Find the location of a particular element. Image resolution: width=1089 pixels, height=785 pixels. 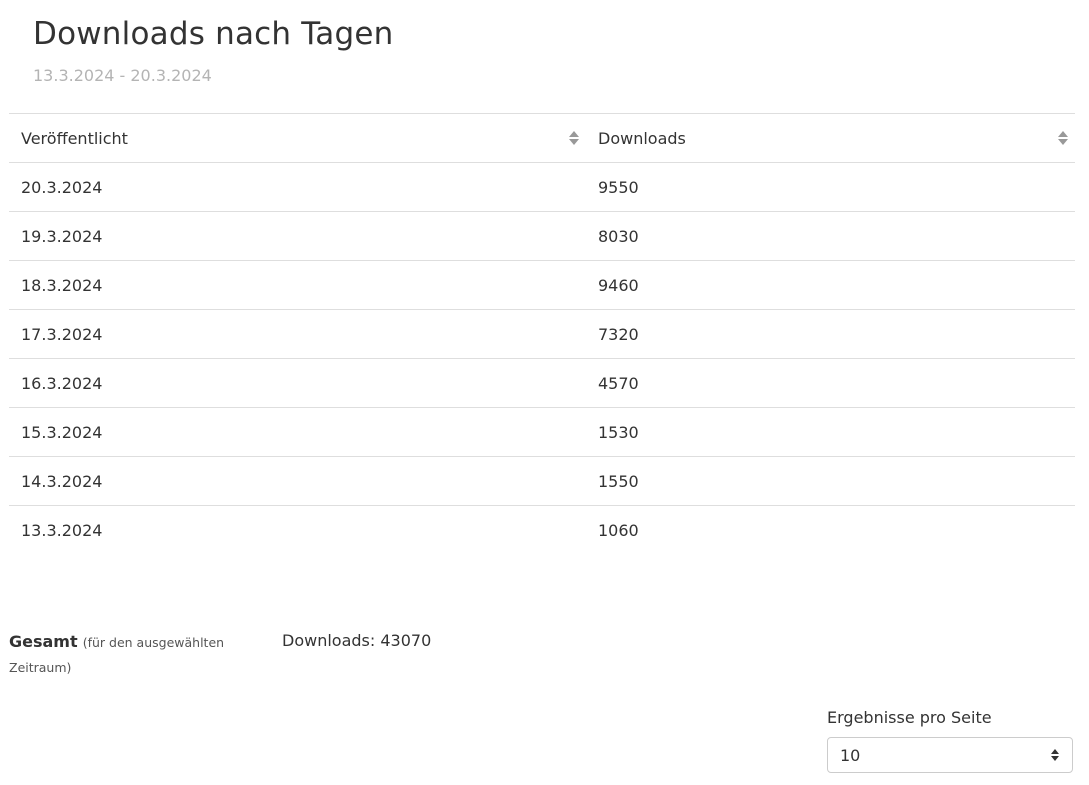

table-row: 20.3.2024 9550 is located at coordinates (542, 187).